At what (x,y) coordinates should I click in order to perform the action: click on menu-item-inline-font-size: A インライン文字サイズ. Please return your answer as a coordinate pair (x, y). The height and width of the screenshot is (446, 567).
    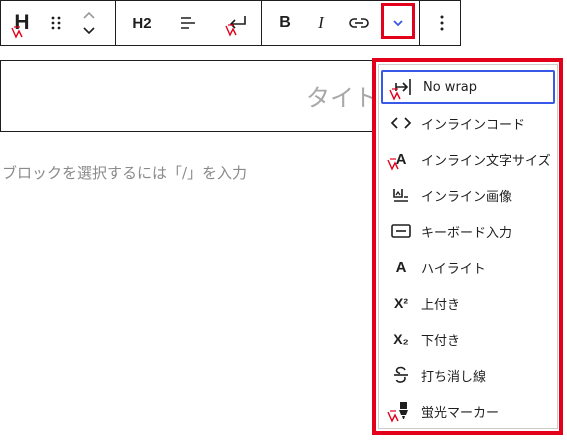
    Looking at the image, I should click on (468, 159).